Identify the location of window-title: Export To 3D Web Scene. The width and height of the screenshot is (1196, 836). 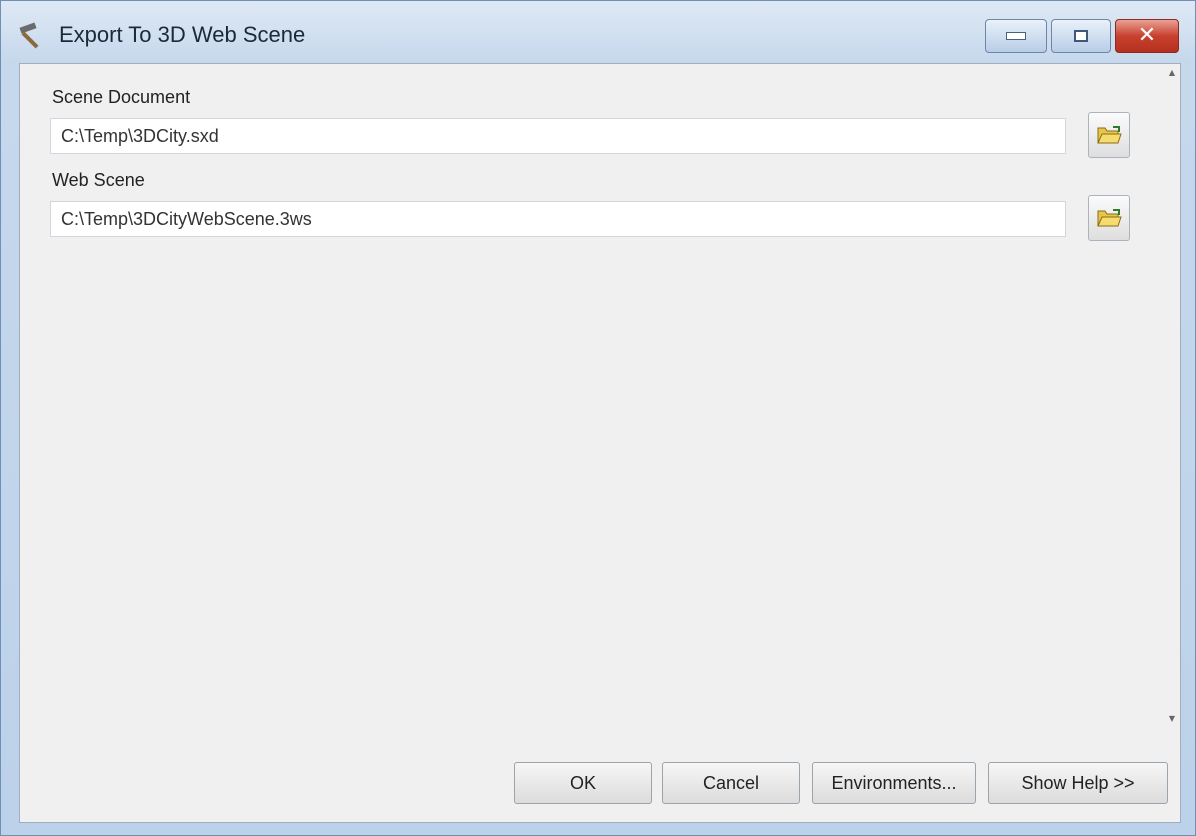
(182, 34).